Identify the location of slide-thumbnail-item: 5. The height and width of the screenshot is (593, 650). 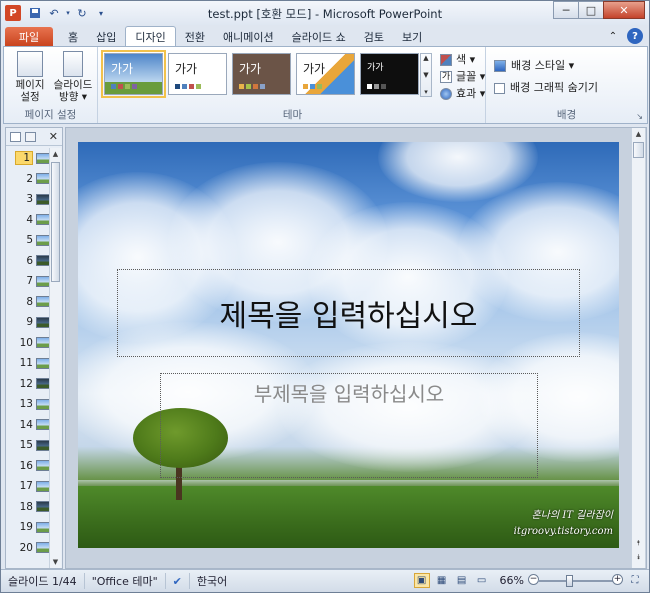
(29, 240).